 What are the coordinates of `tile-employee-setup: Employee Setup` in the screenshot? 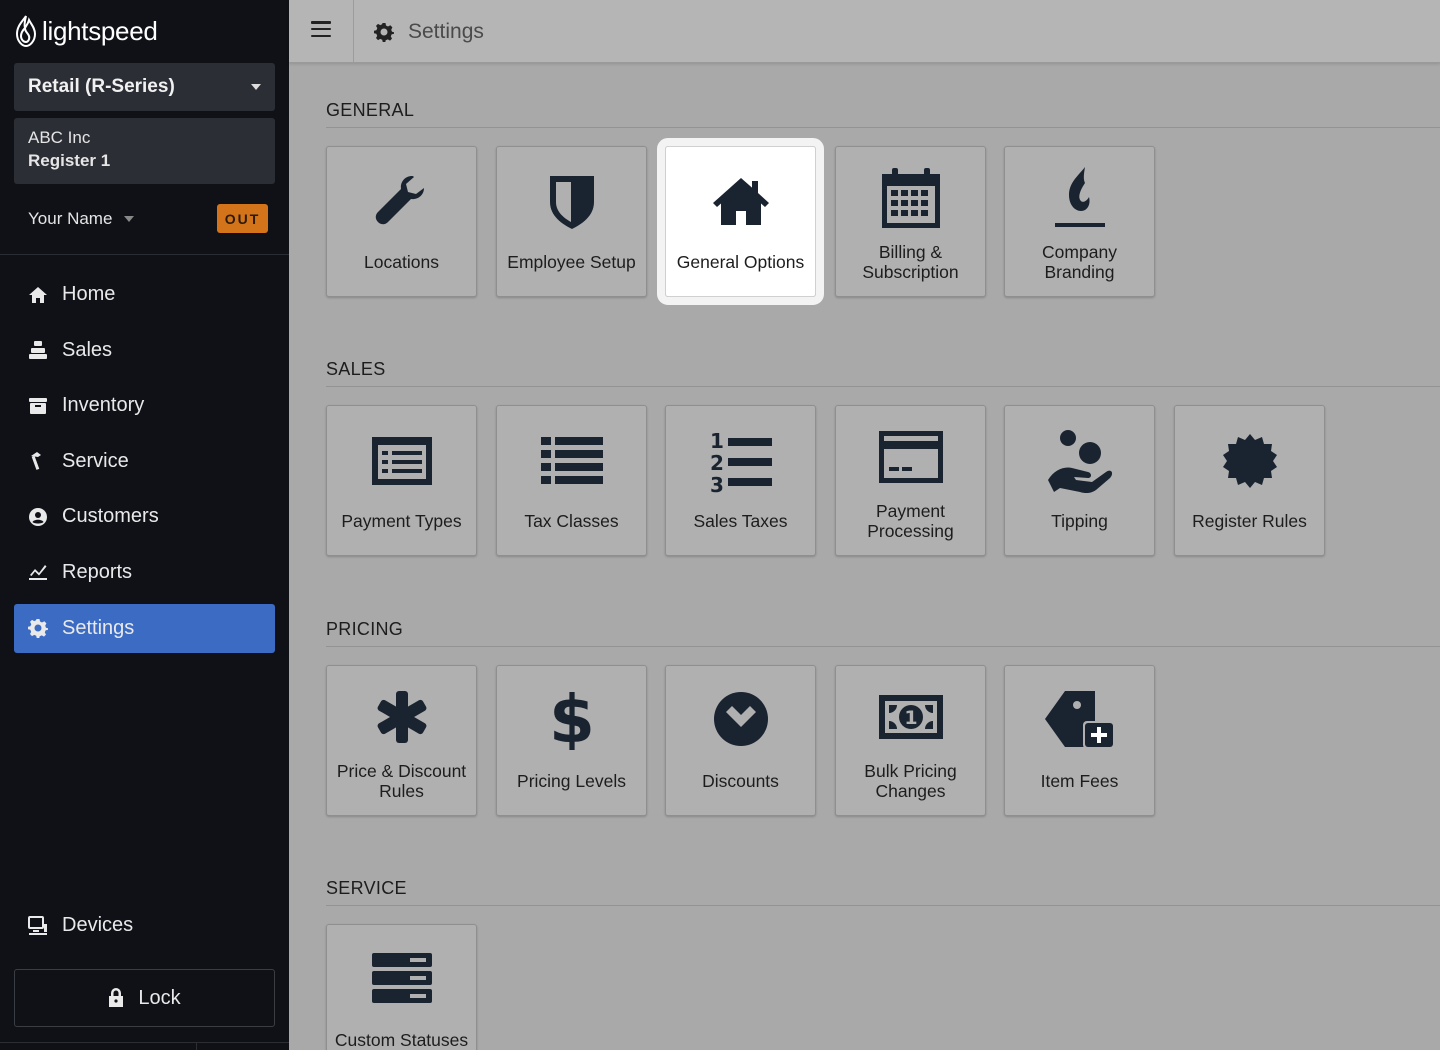 It's located at (571, 221).